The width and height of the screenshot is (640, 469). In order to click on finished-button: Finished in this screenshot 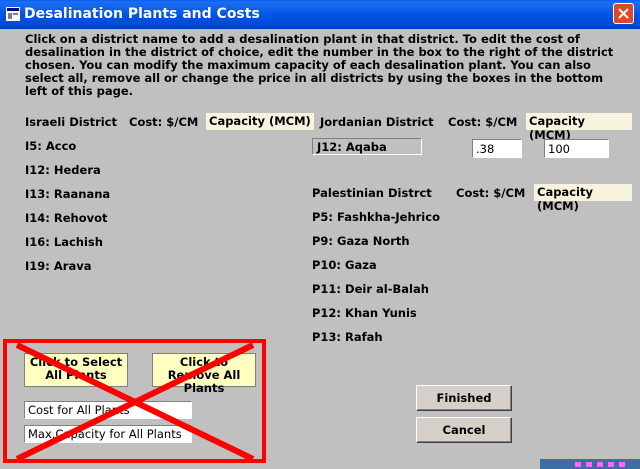, I will do `click(464, 398)`.